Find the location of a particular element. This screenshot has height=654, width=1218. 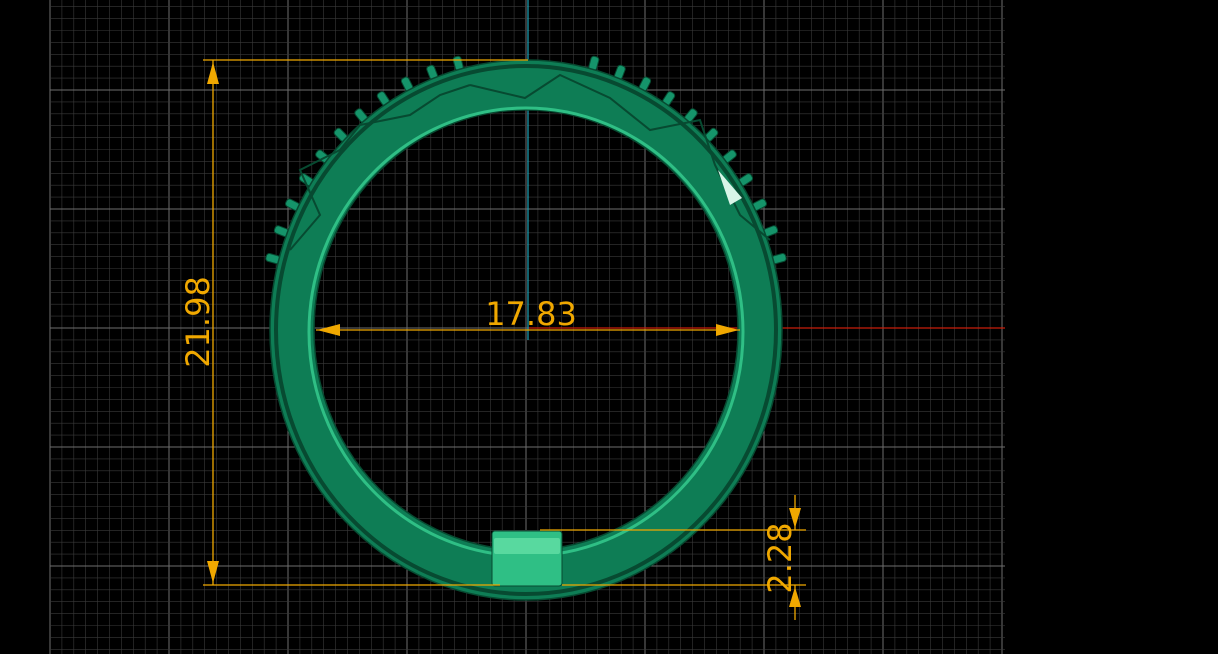

shank-thickness-label: 2.28 is located at coordinates (780, 557).